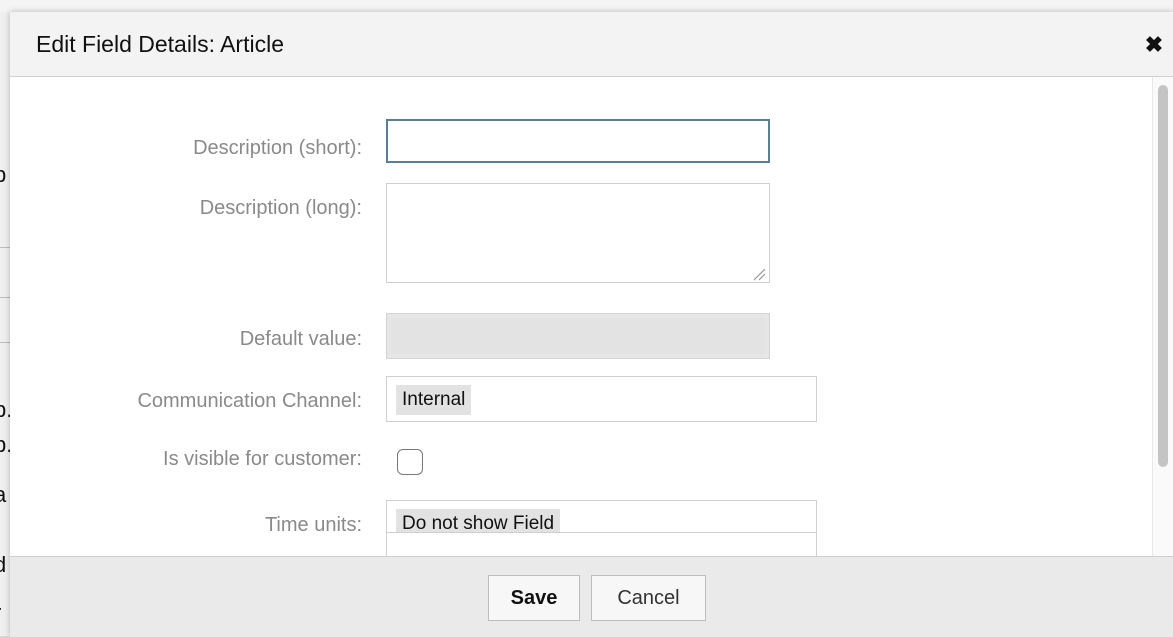  What do you see at coordinates (586, 6) in the screenshot?
I see `background-page-top` at bounding box center [586, 6].